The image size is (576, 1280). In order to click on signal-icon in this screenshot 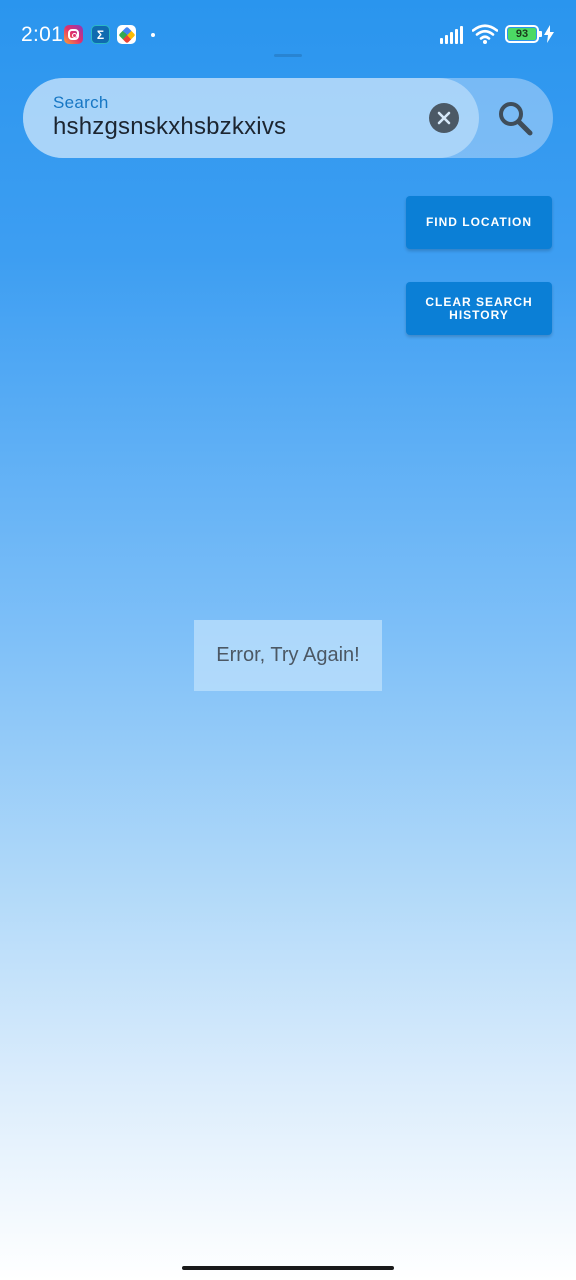, I will do `click(453, 35)`.